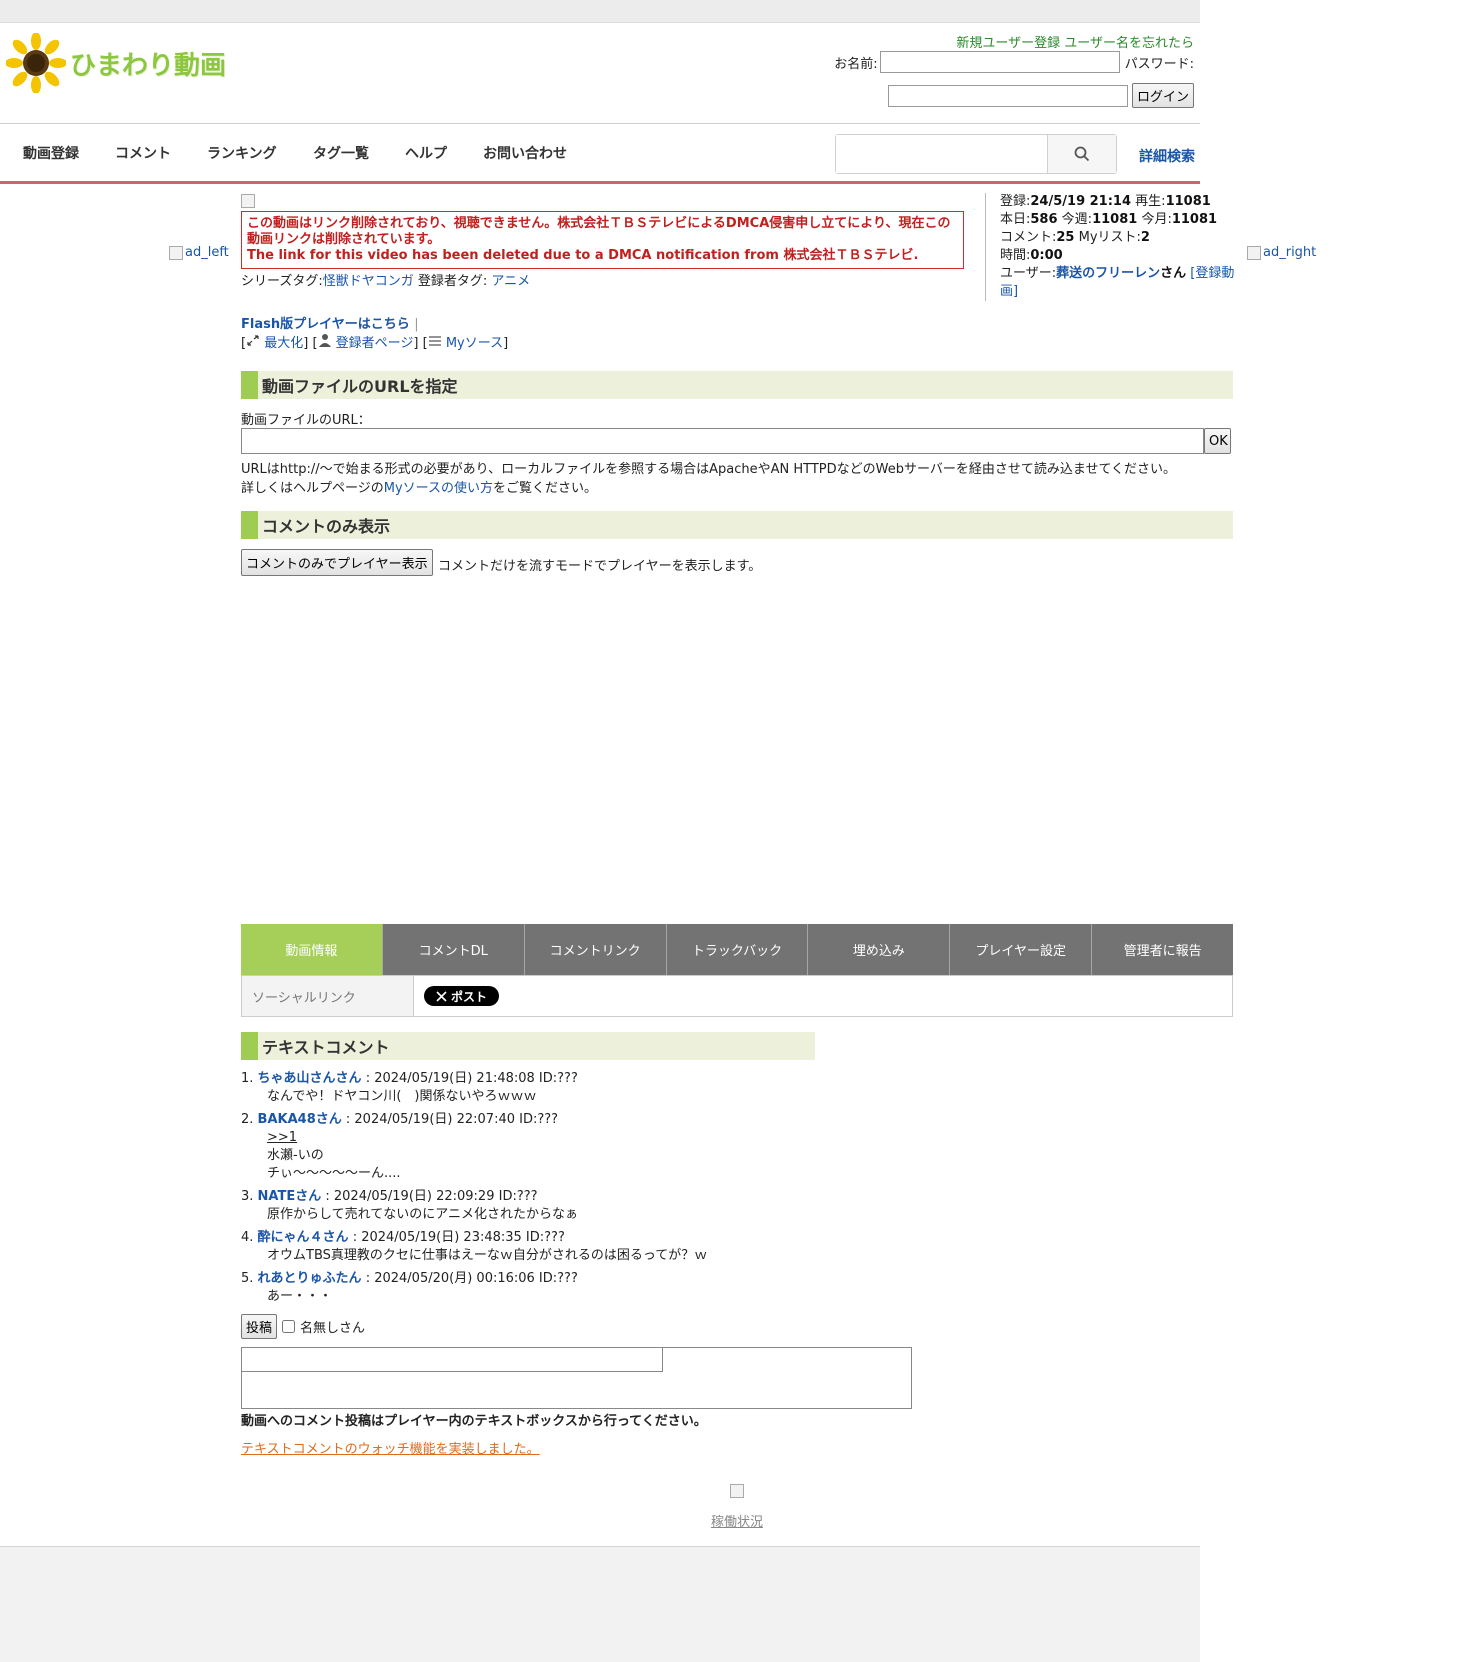  I want to click on social-links-label: ソーシャルリンク, so click(328, 996).